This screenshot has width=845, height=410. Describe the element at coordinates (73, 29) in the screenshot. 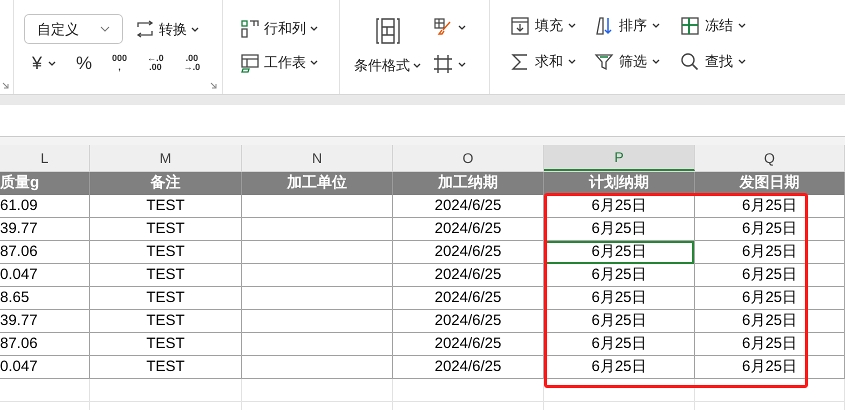

I see `number-format-dropdown: 自定义` at that location.